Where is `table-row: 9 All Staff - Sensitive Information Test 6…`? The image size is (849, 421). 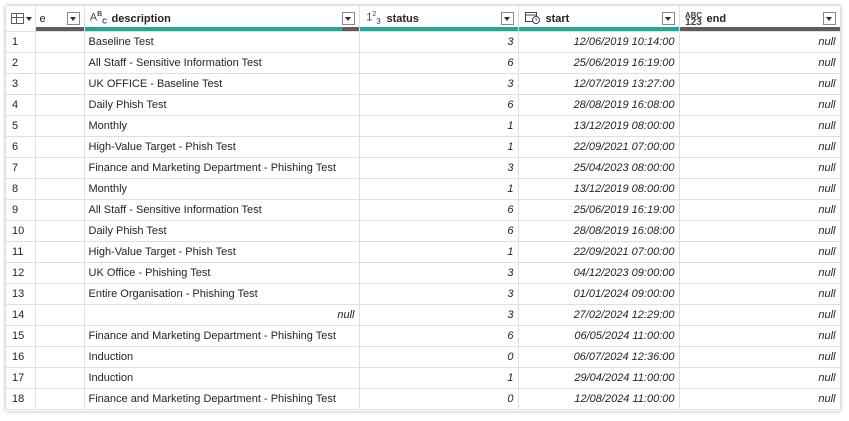 table-row: 9 All Staff - Sensitive Information Test 6… is located at coordinates (423, 210).